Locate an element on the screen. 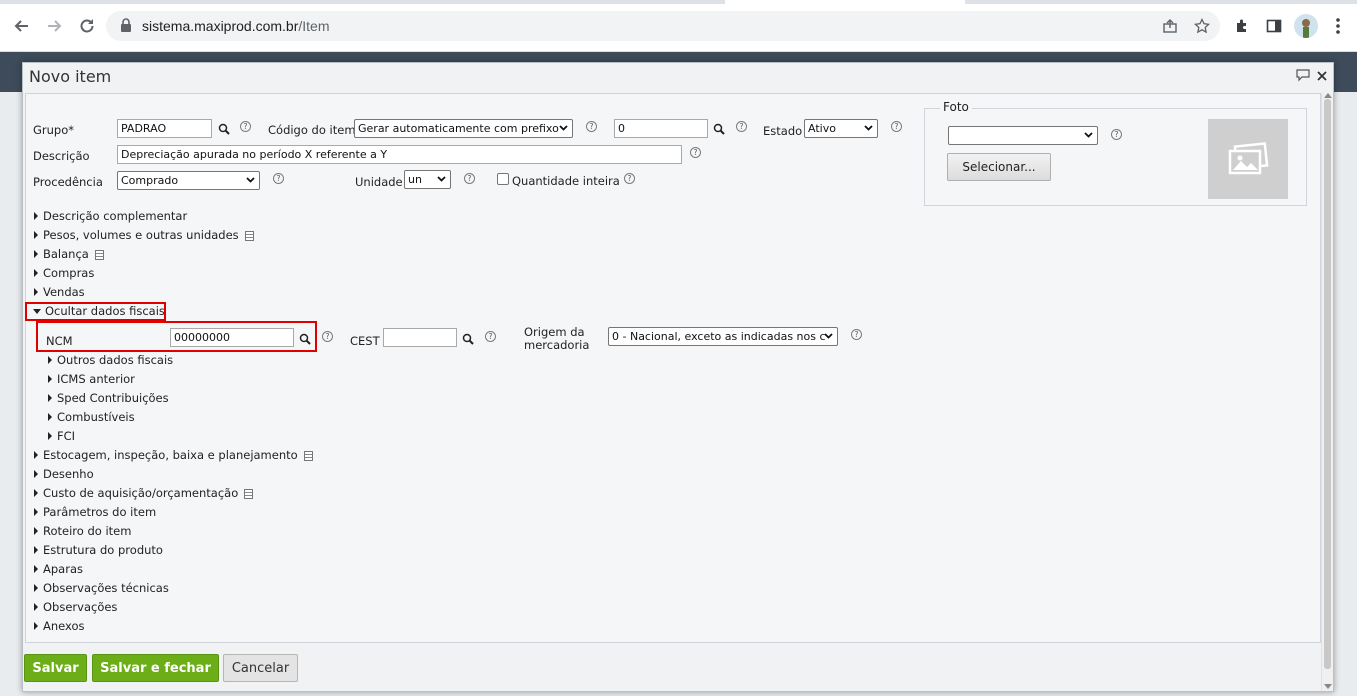 This screenshot has width=1357, height=696. salvar-e-fechar-button: Salvar e fechar is located at coordinates (155, 668).